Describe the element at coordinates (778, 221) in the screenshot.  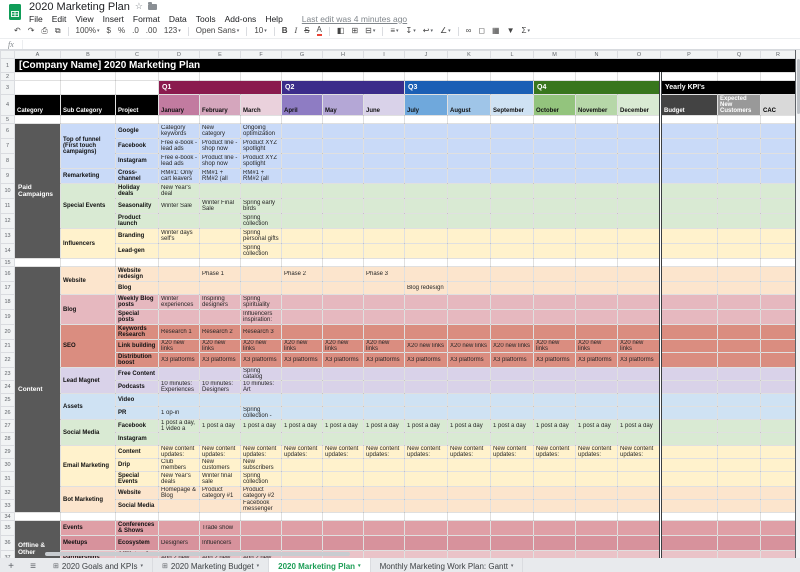
I see `cell-R12` at that location.